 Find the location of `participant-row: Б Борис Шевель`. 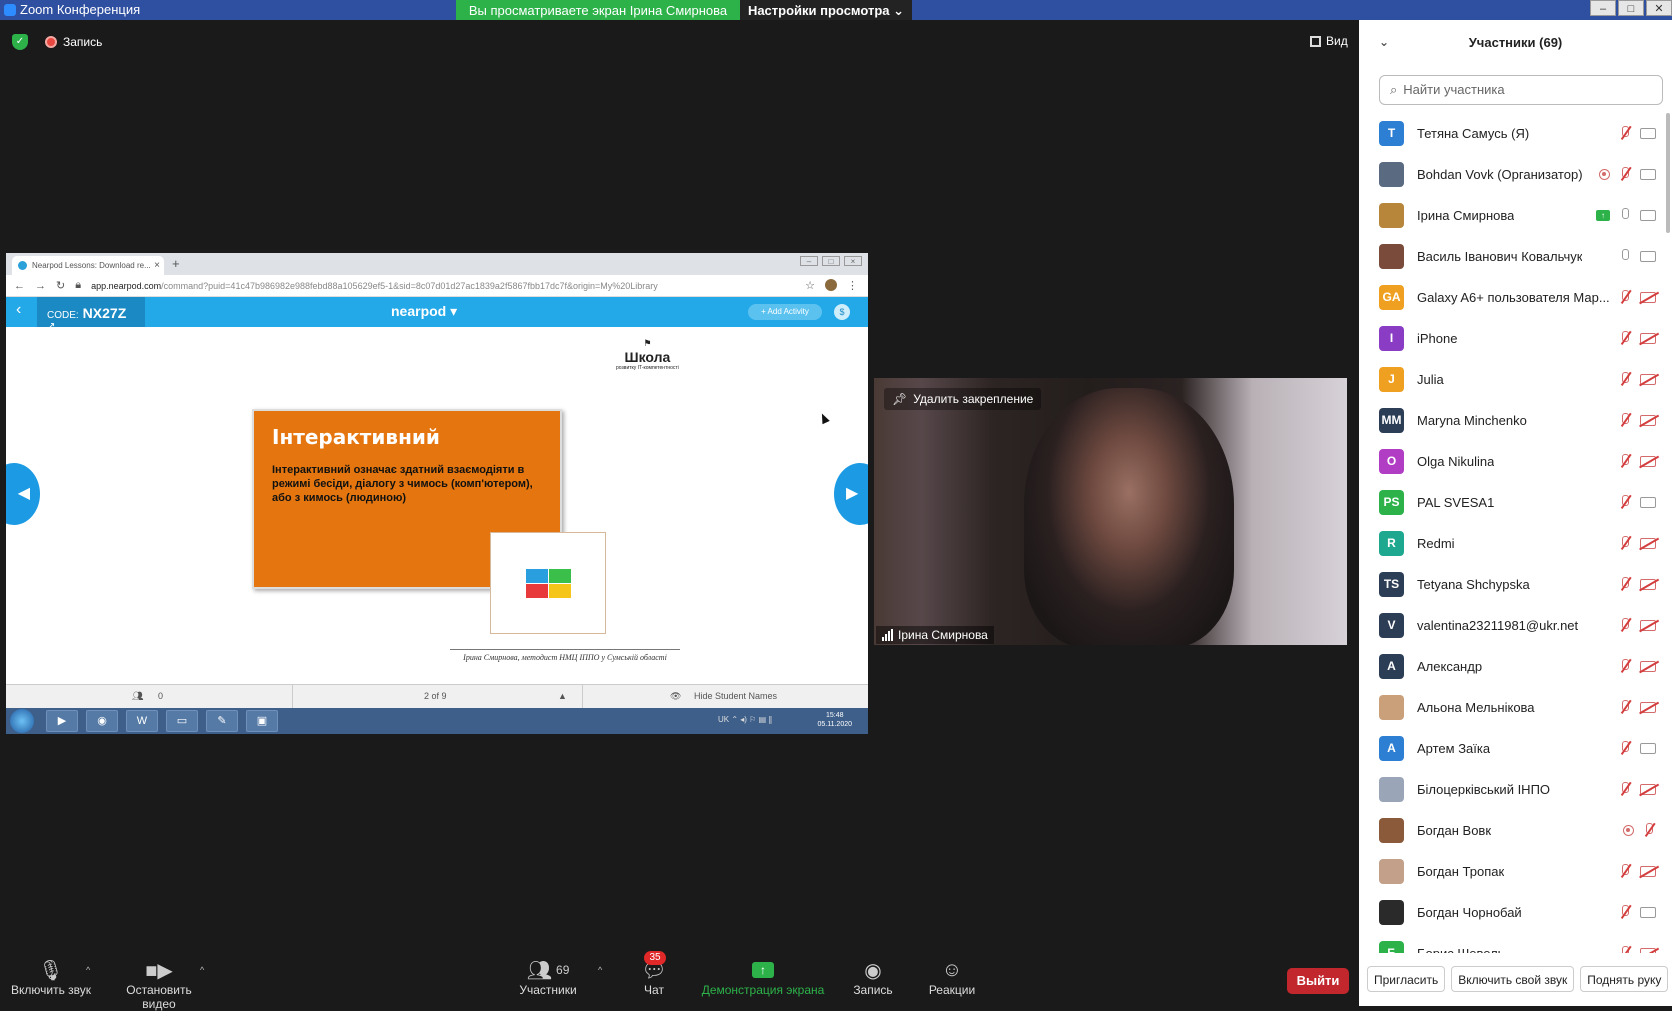

participant-row: Б Борис Шевель is located at coordinates (1515, 943).